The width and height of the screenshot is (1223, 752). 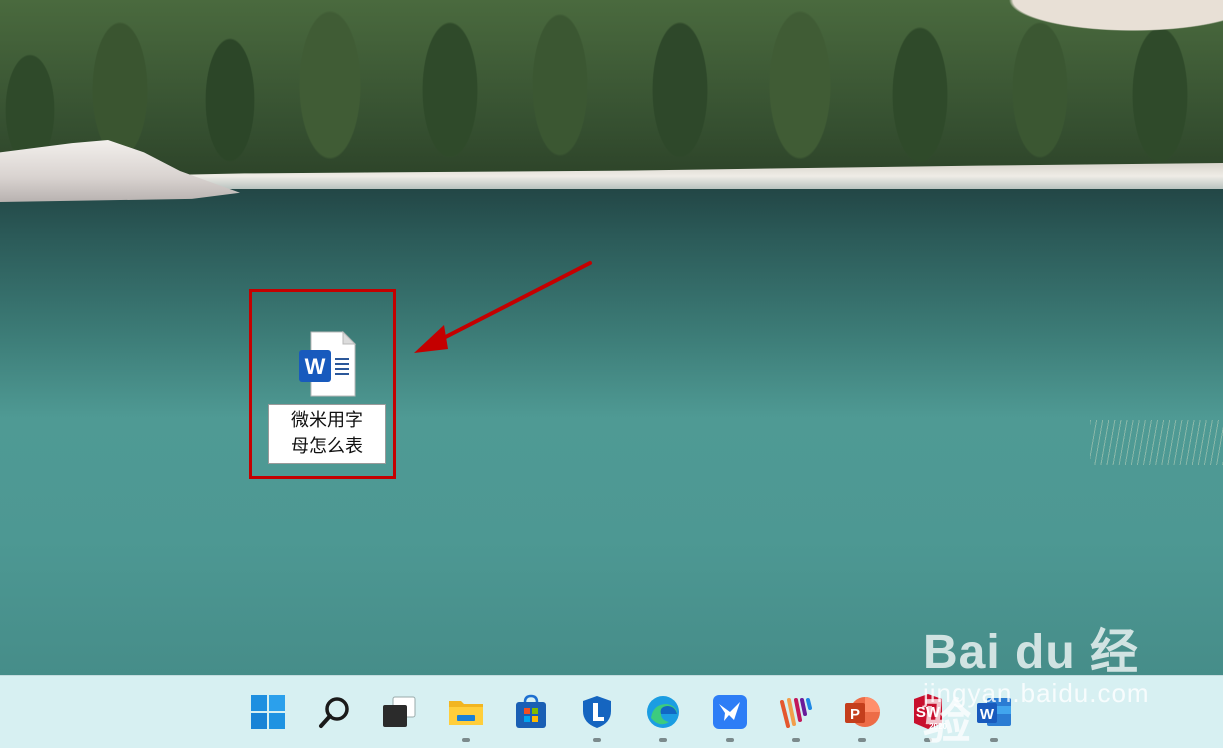 I want to click on word-button: W, so click(x=994, y=716).